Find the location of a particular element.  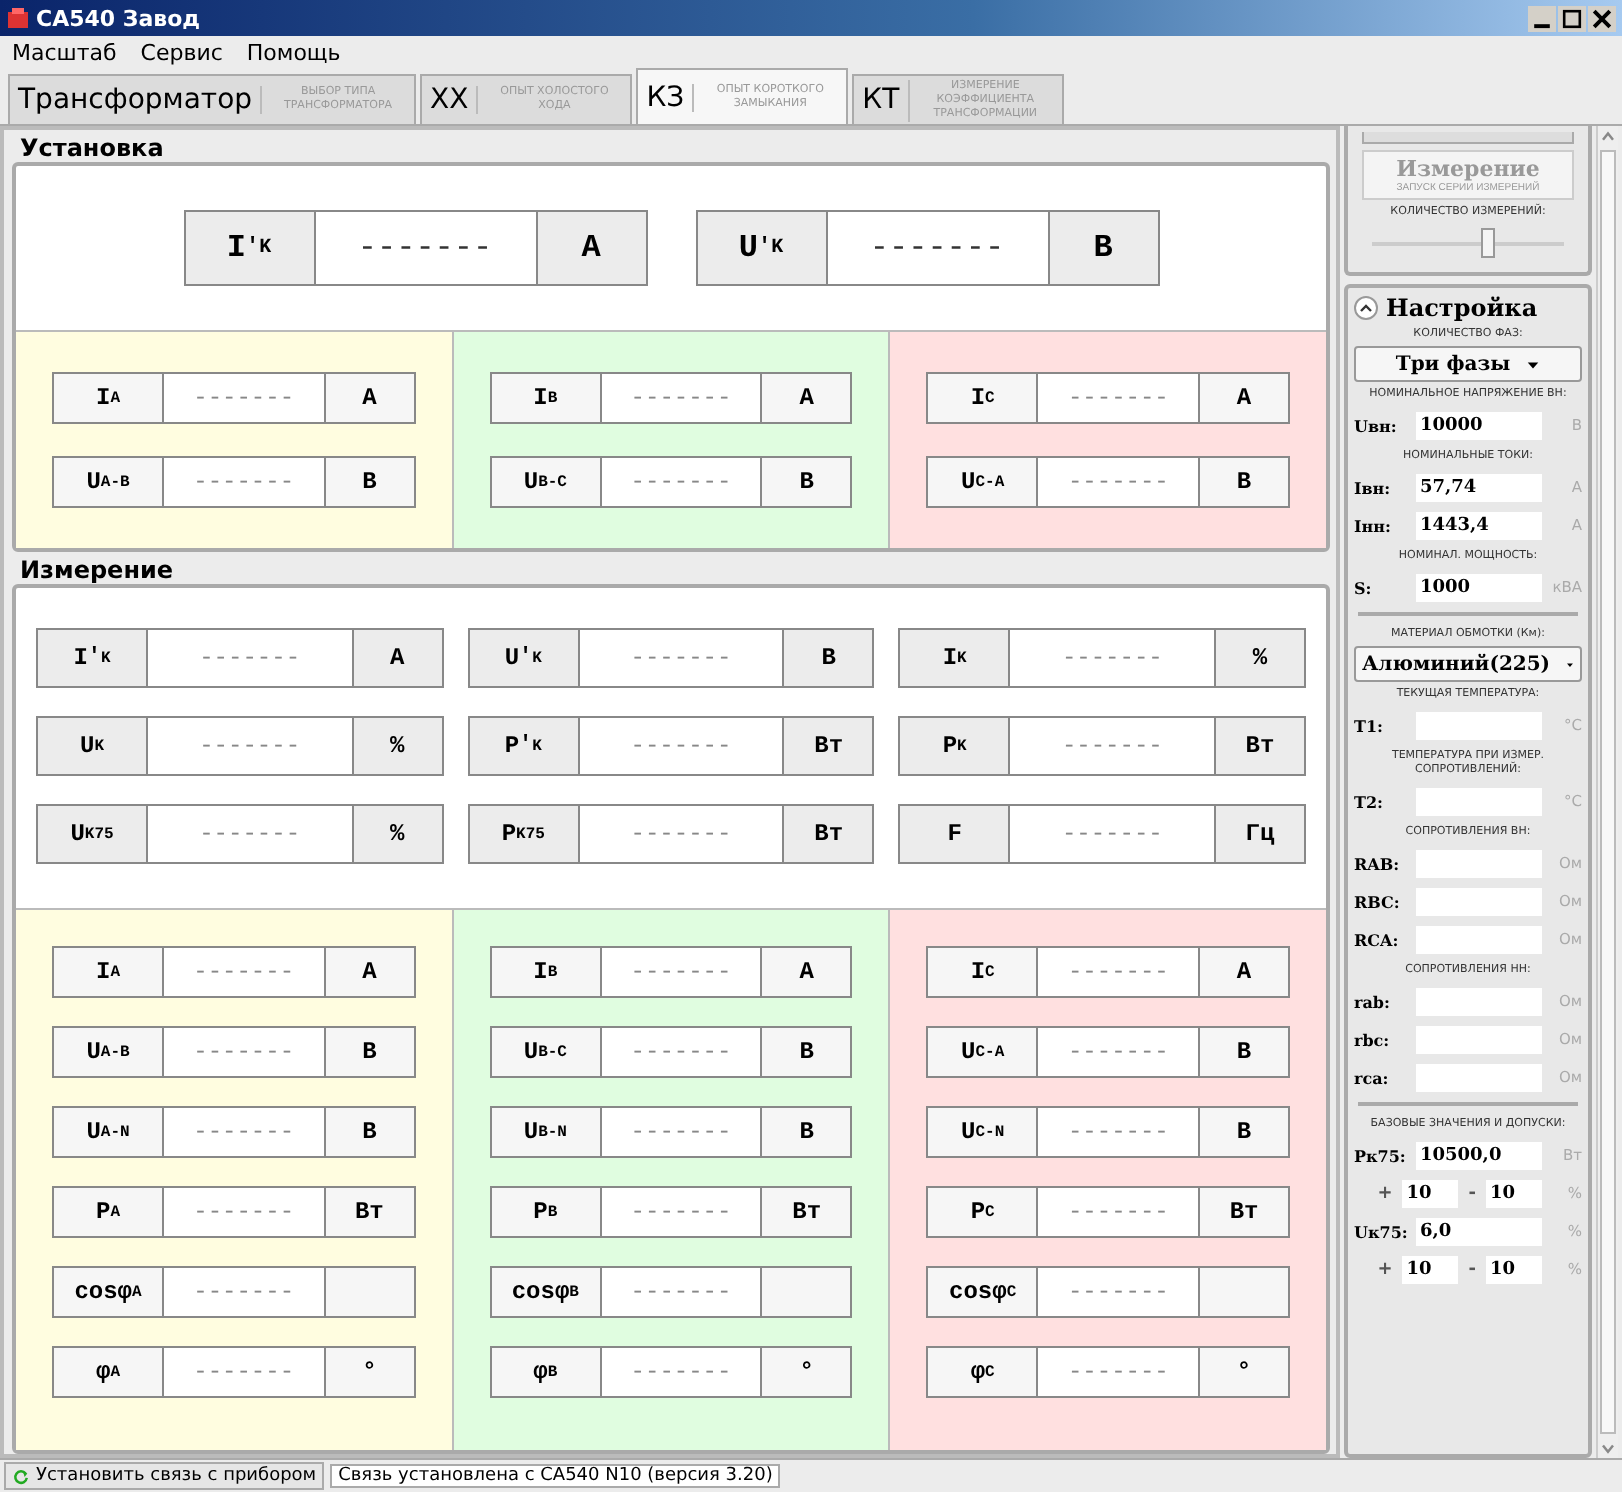

group-title: Измерение is located at coordinates (98, 570).